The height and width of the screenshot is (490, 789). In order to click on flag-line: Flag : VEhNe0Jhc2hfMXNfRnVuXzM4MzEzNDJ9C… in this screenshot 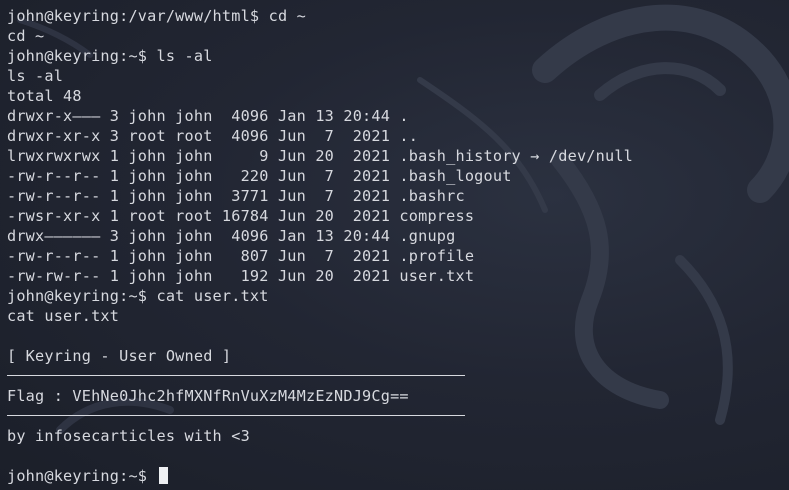, I will do `click(208, 396)`.